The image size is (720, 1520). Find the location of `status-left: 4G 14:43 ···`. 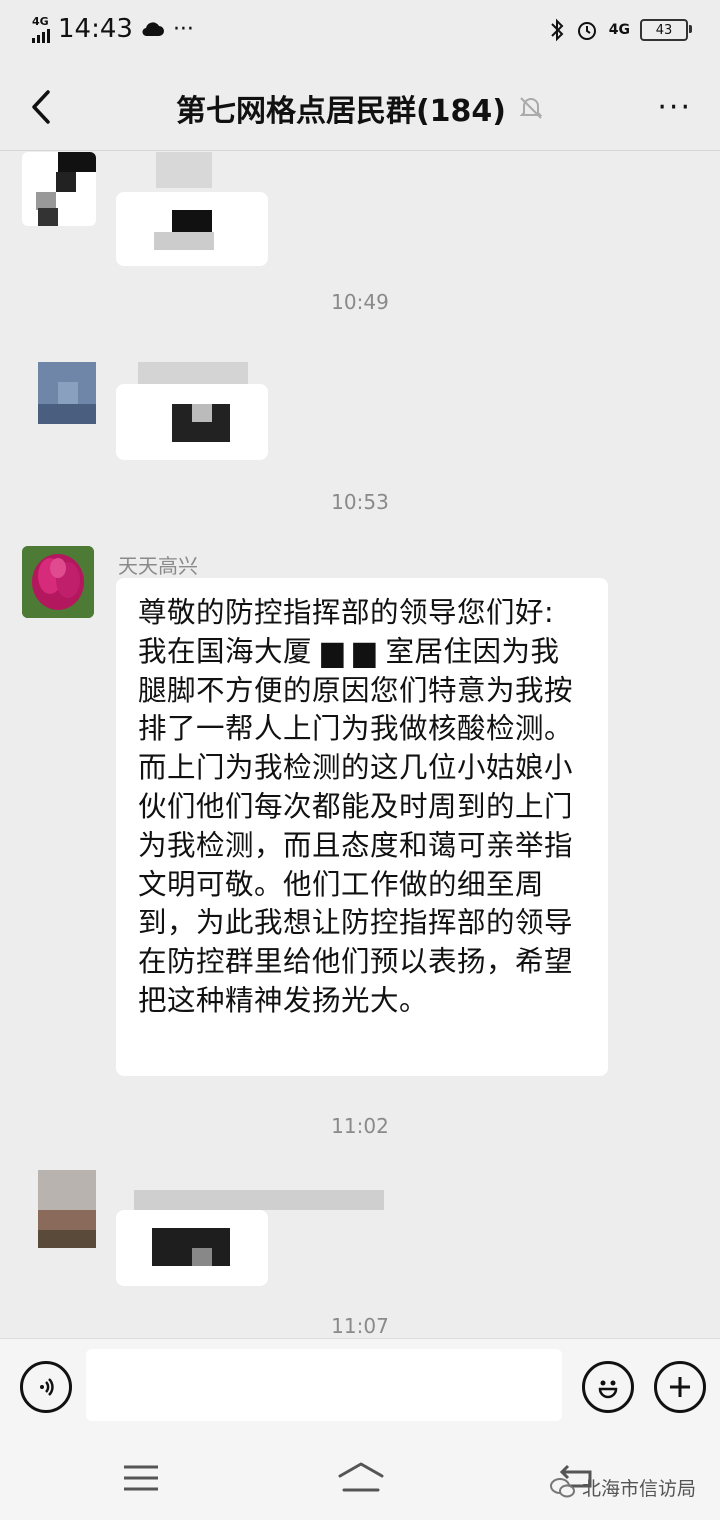

status-left: 4G 14:43 ··· is located at coordinates (113, 29).